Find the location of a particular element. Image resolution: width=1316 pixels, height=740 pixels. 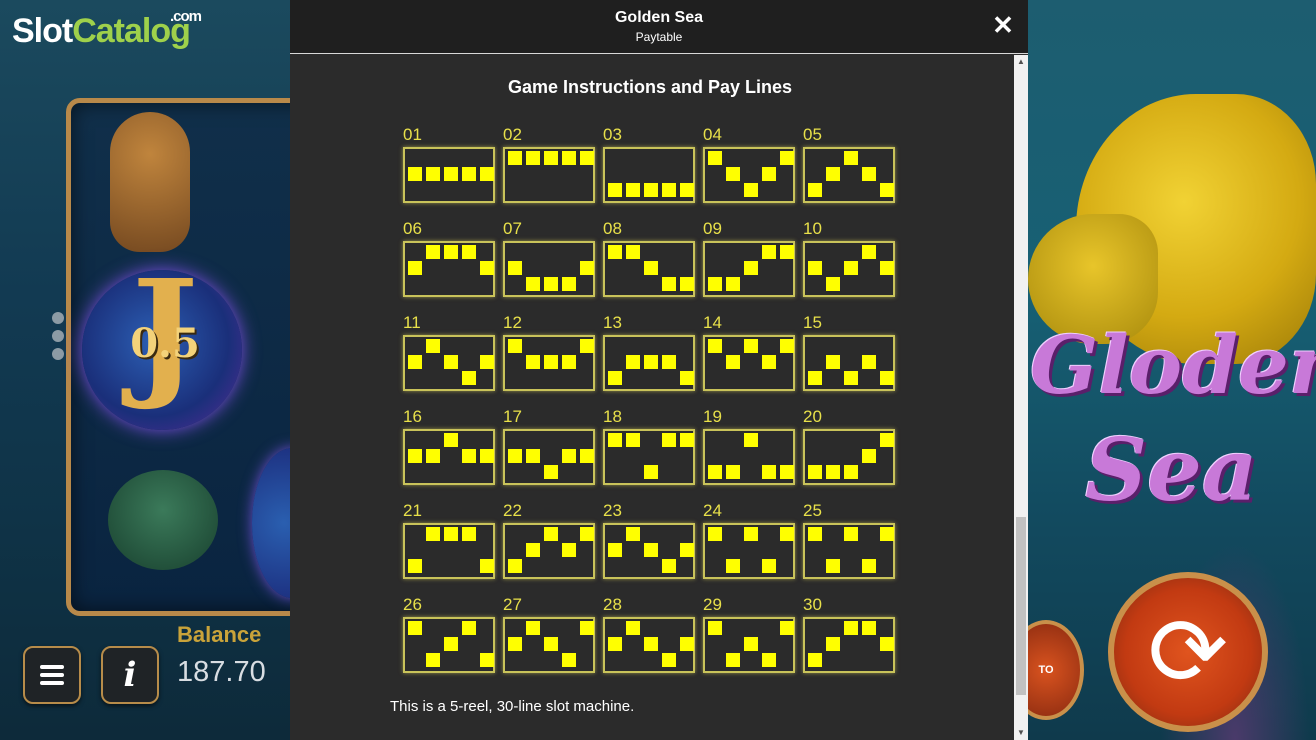

payline-27: 27 is located at coordinates (552, 642).